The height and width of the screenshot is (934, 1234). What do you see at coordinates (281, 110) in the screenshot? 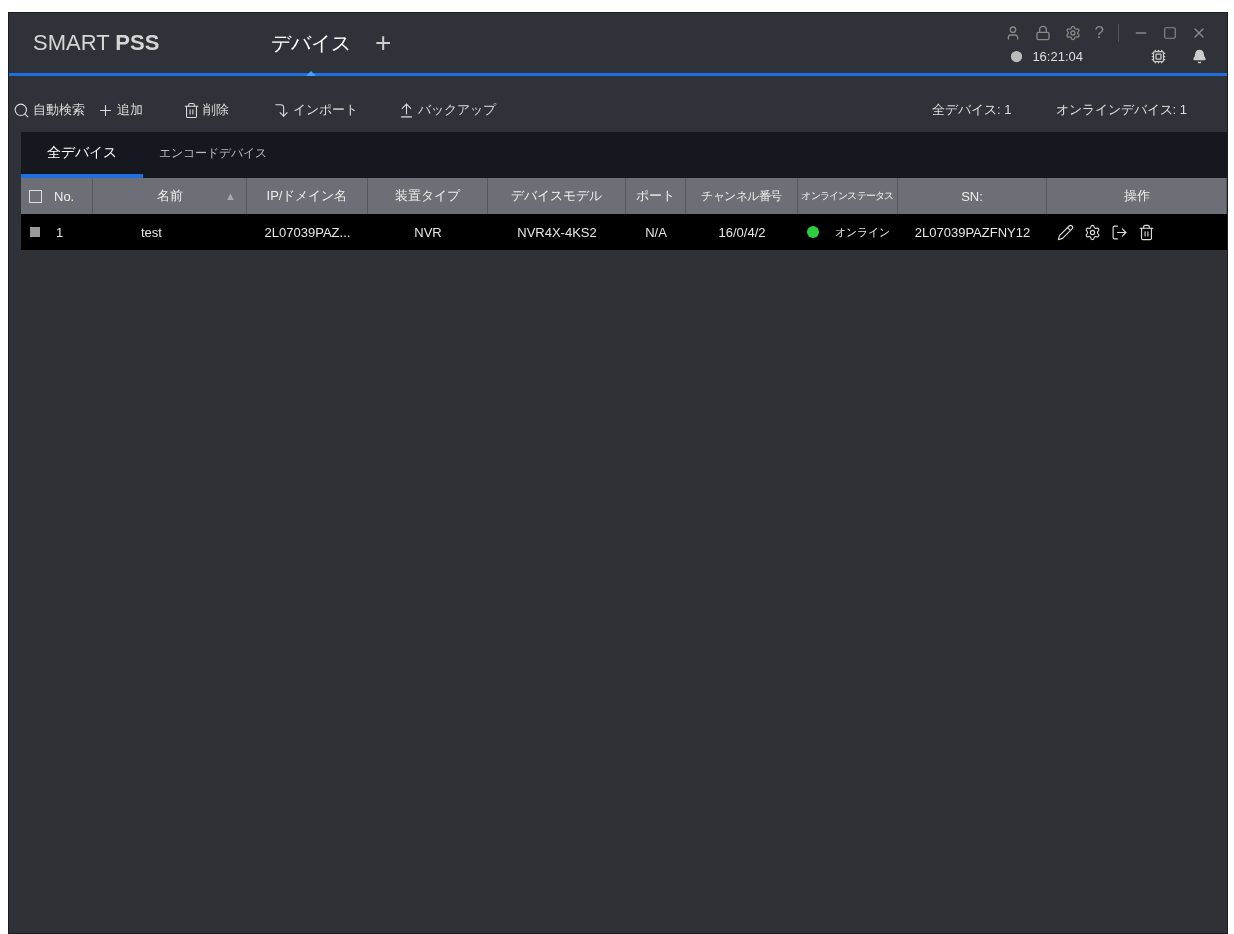
I see `arrow-icon` at bounding box center [281, 110].